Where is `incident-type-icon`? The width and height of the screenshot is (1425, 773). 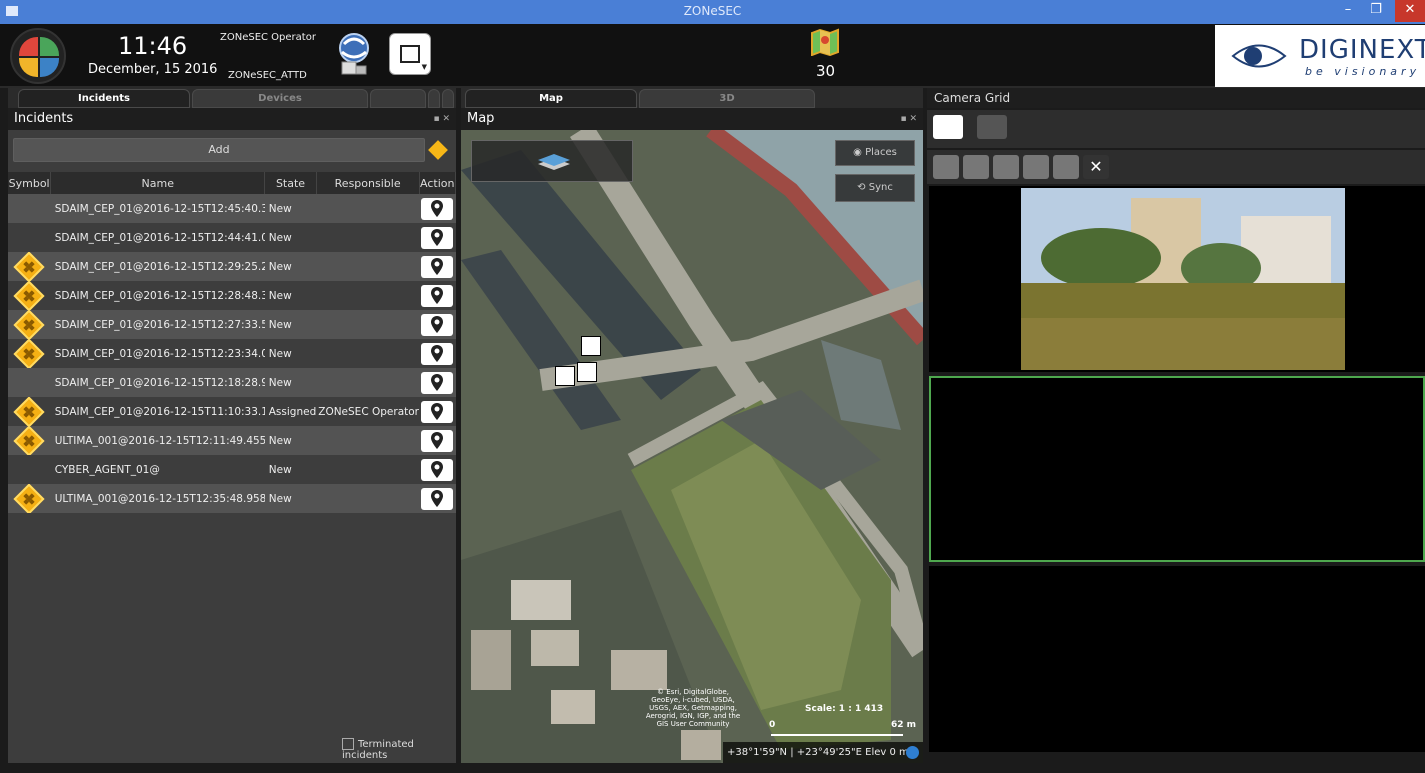
incident-type-icon is located at coordinates (438, 150).